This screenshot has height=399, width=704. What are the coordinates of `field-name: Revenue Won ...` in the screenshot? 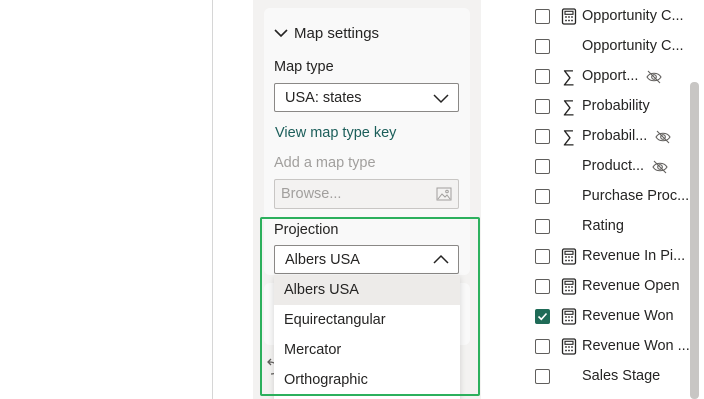 It's located at (636, 346).